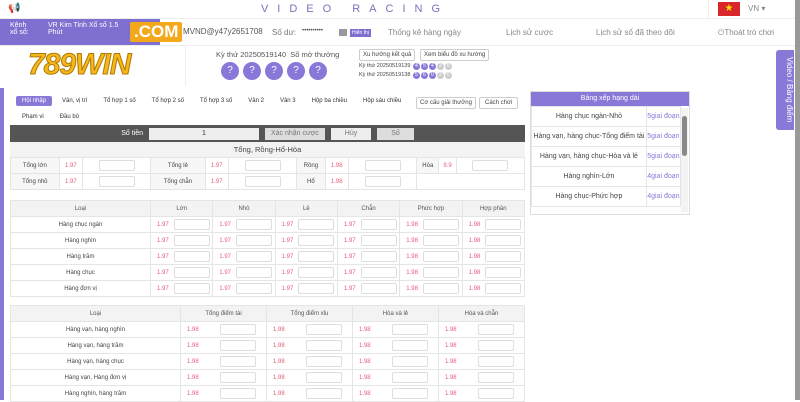  Describe the element at coordinates (382, 101) in the screenshot. I see `tab-hop-sau-chieu: Hộp sáu chiều` at that location.